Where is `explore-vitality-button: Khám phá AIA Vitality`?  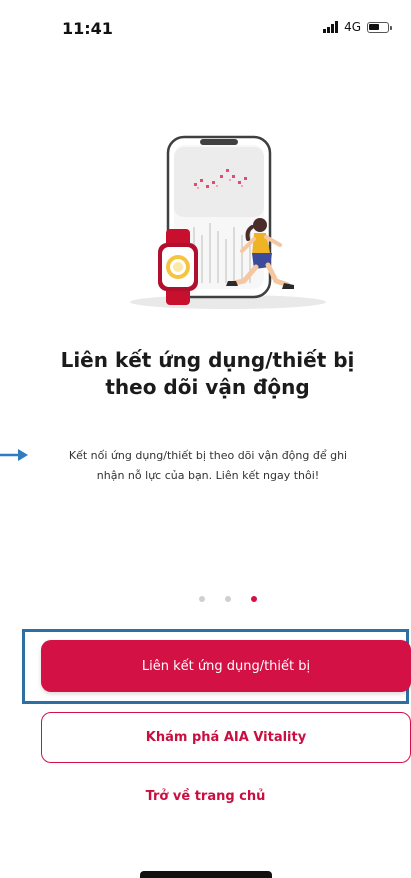
explore-vitality-button: Khám phá AIA Vitality is located at coordinates (226, 737).